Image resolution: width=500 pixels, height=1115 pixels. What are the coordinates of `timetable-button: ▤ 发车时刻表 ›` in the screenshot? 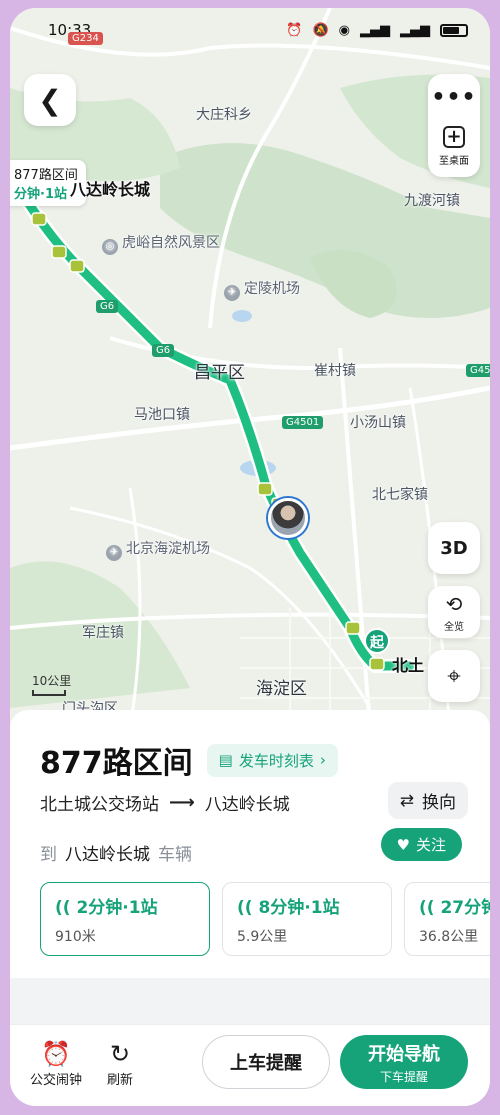 It's located at (272, 760).